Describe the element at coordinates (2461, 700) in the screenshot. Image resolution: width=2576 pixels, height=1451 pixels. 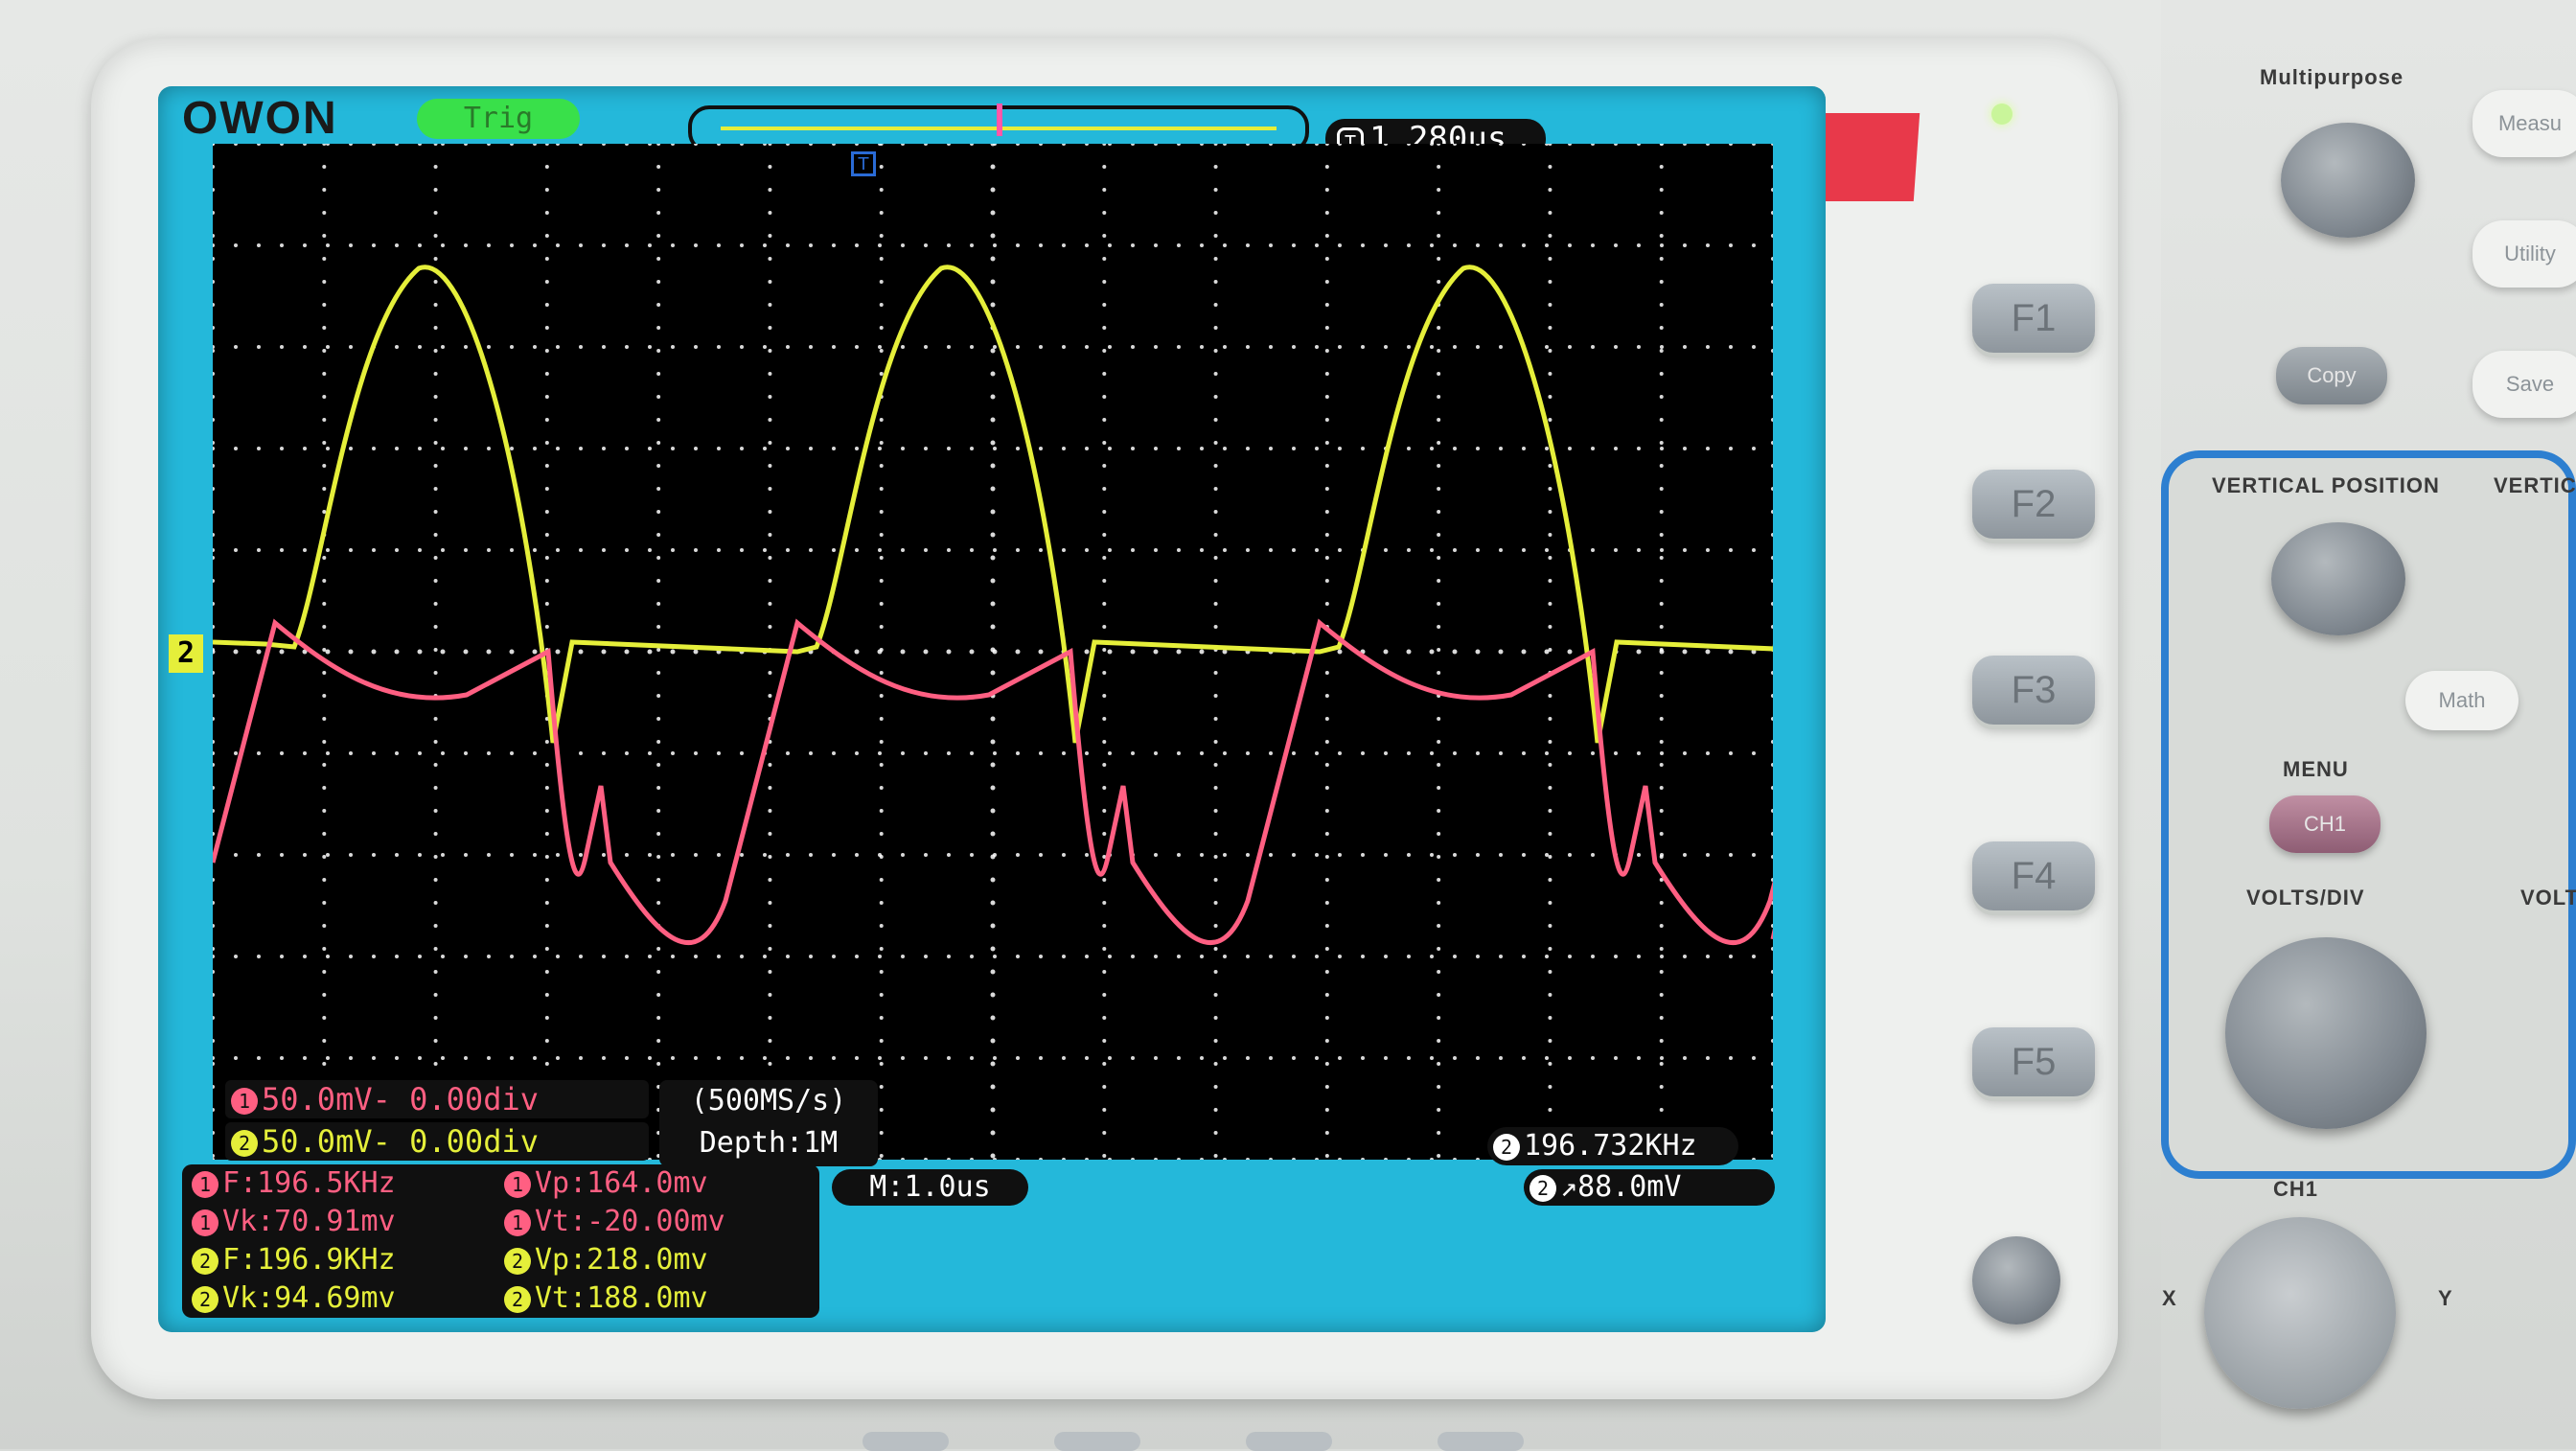
I see `math-button: Math` at that location.